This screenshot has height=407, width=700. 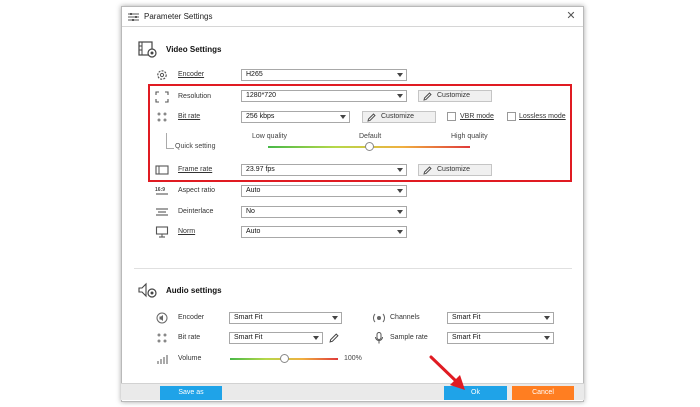 What do you see at coordinates (133, 17) in the screenshot?
I see `settings-sliders-icon` at bounding box center [133, 17].